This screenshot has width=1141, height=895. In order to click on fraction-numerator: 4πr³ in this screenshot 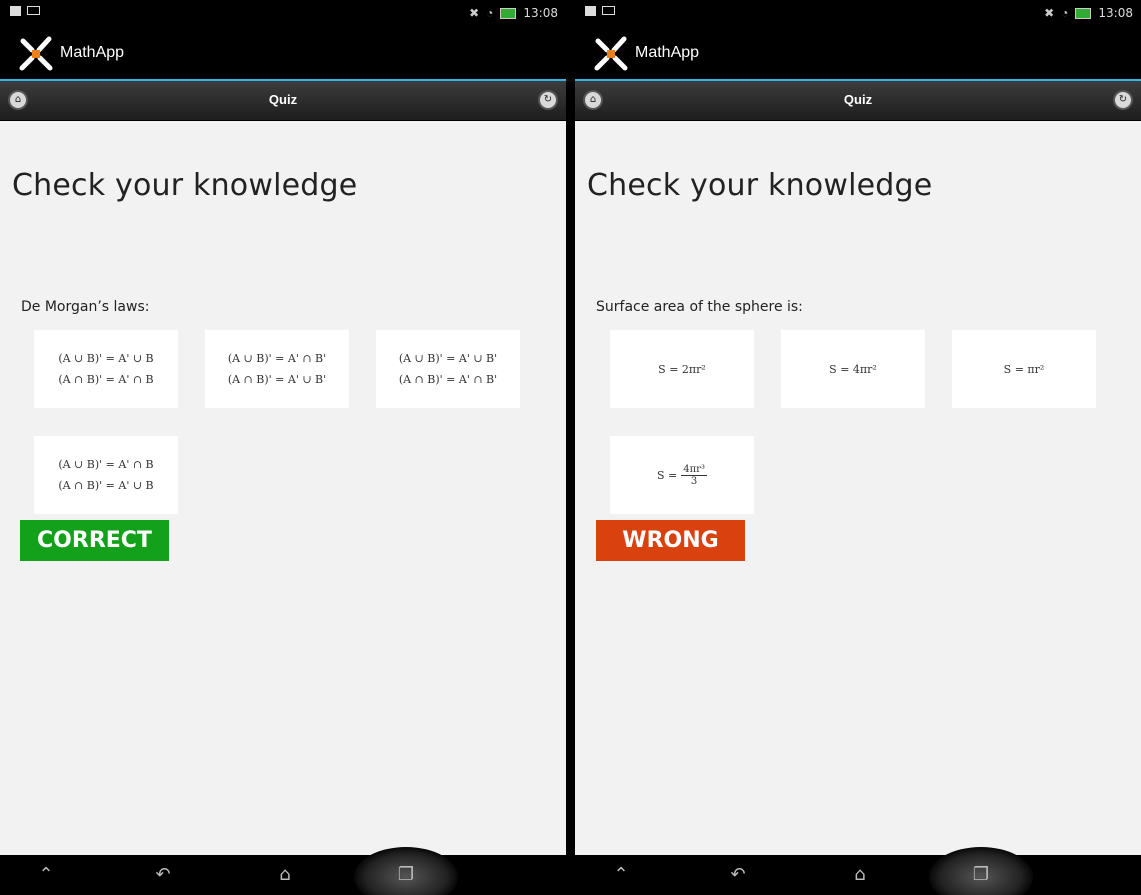, I will do `click(694, 469)`.